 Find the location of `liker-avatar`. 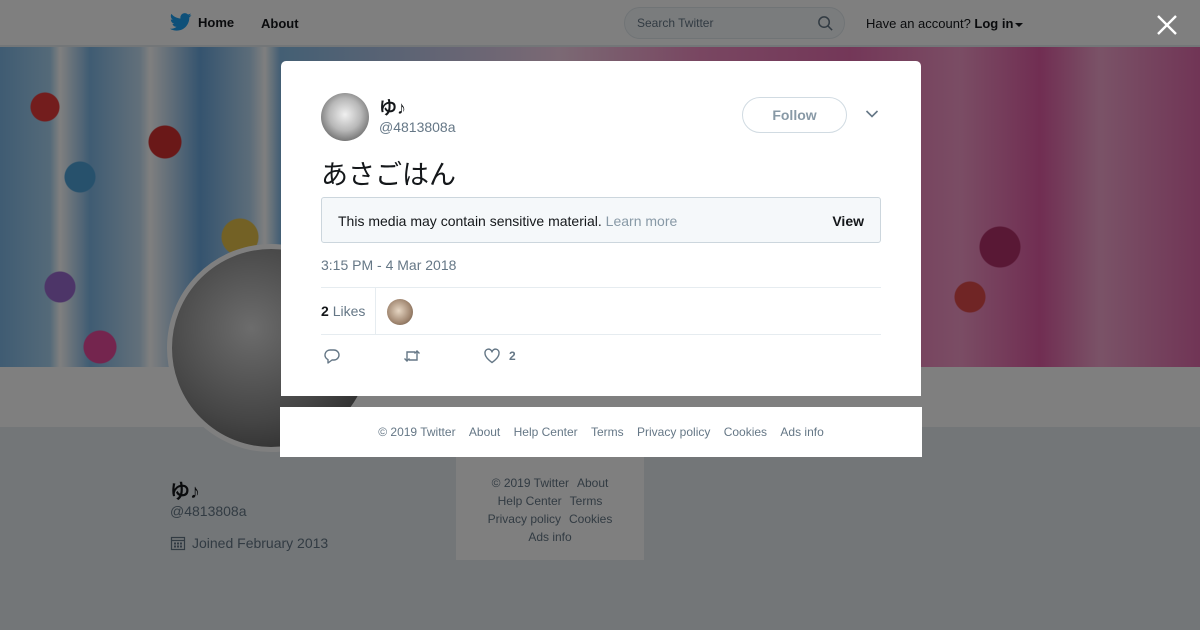

liker-avatar is located at coordinates (400, 312).